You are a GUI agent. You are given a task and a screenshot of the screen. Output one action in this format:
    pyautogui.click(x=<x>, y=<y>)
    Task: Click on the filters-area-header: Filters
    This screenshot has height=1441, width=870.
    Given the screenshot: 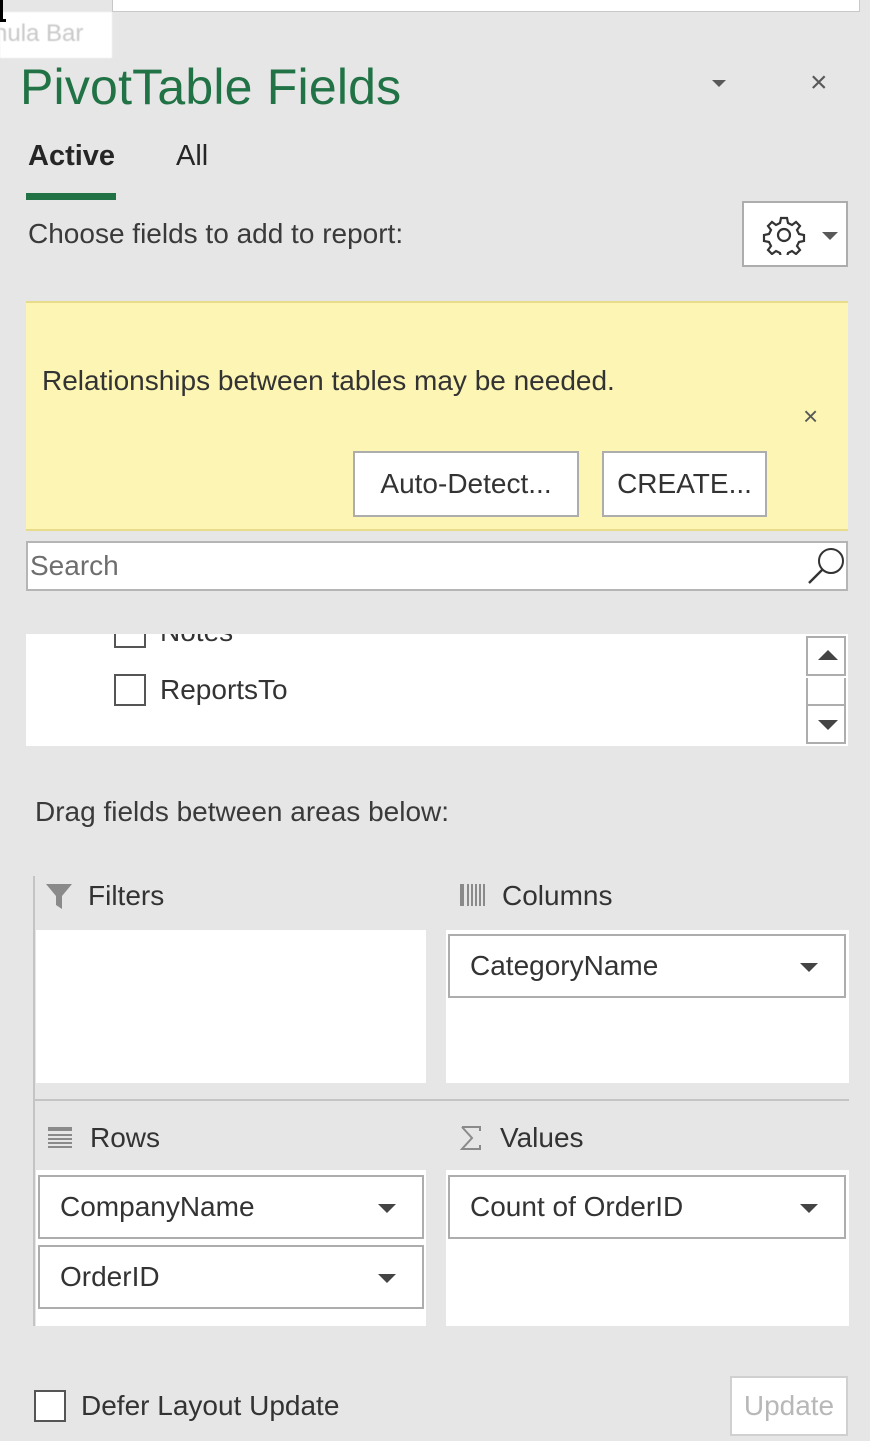 What is the action you would take?
    pyautogui.click(x=104, y=896)
    